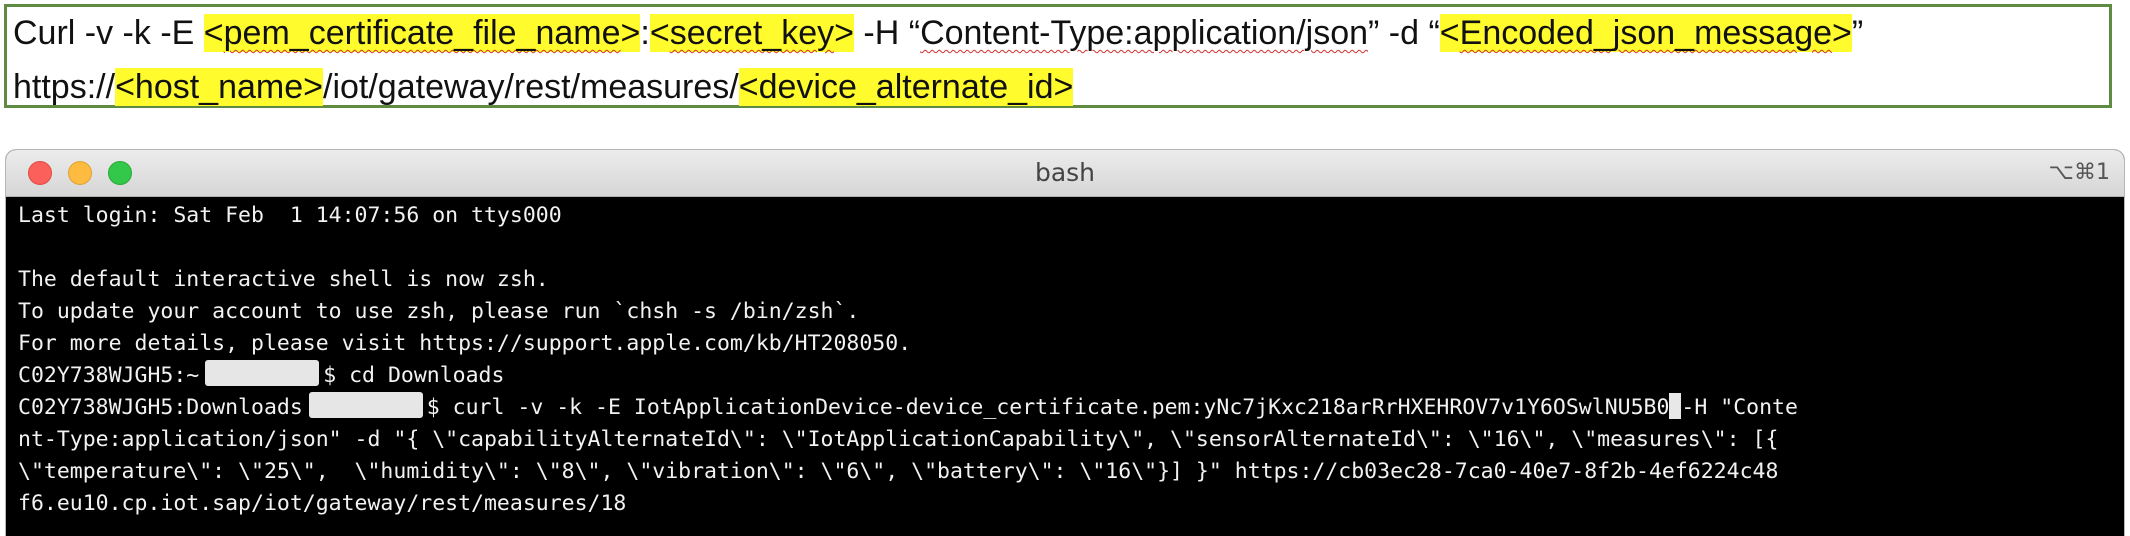 This screenshot has width=2130, height=536. I want to click on curl-syntax-segment: Curl -v -k -E, so click(108, 33).